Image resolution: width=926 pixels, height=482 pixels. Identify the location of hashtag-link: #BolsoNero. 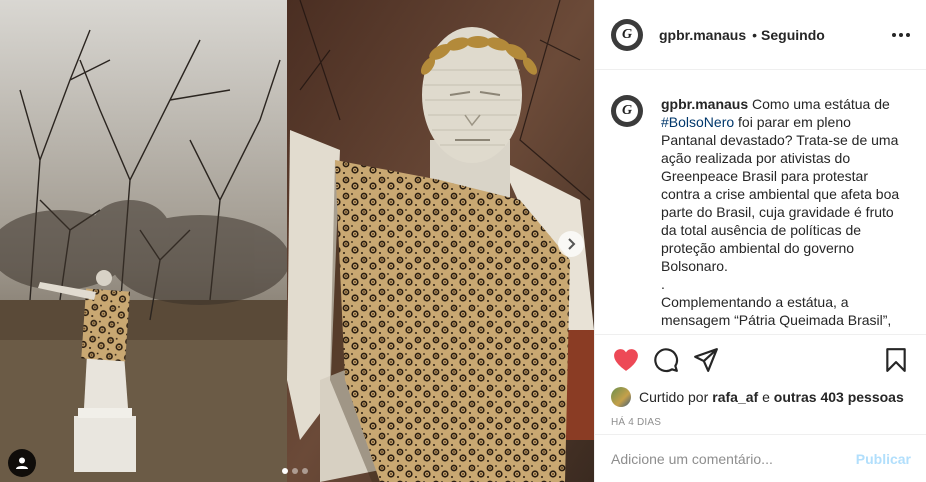
(697, 122).